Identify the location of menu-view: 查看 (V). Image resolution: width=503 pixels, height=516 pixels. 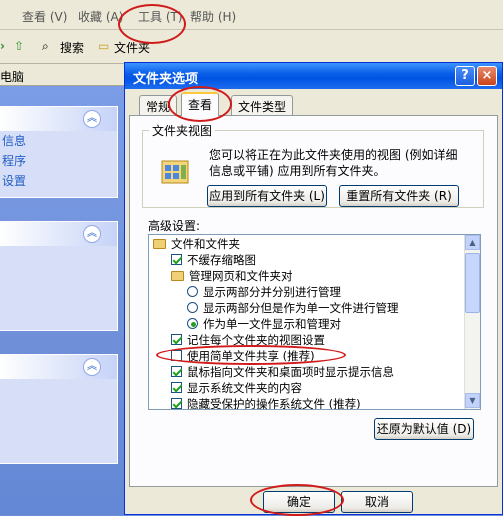
(44, 16).